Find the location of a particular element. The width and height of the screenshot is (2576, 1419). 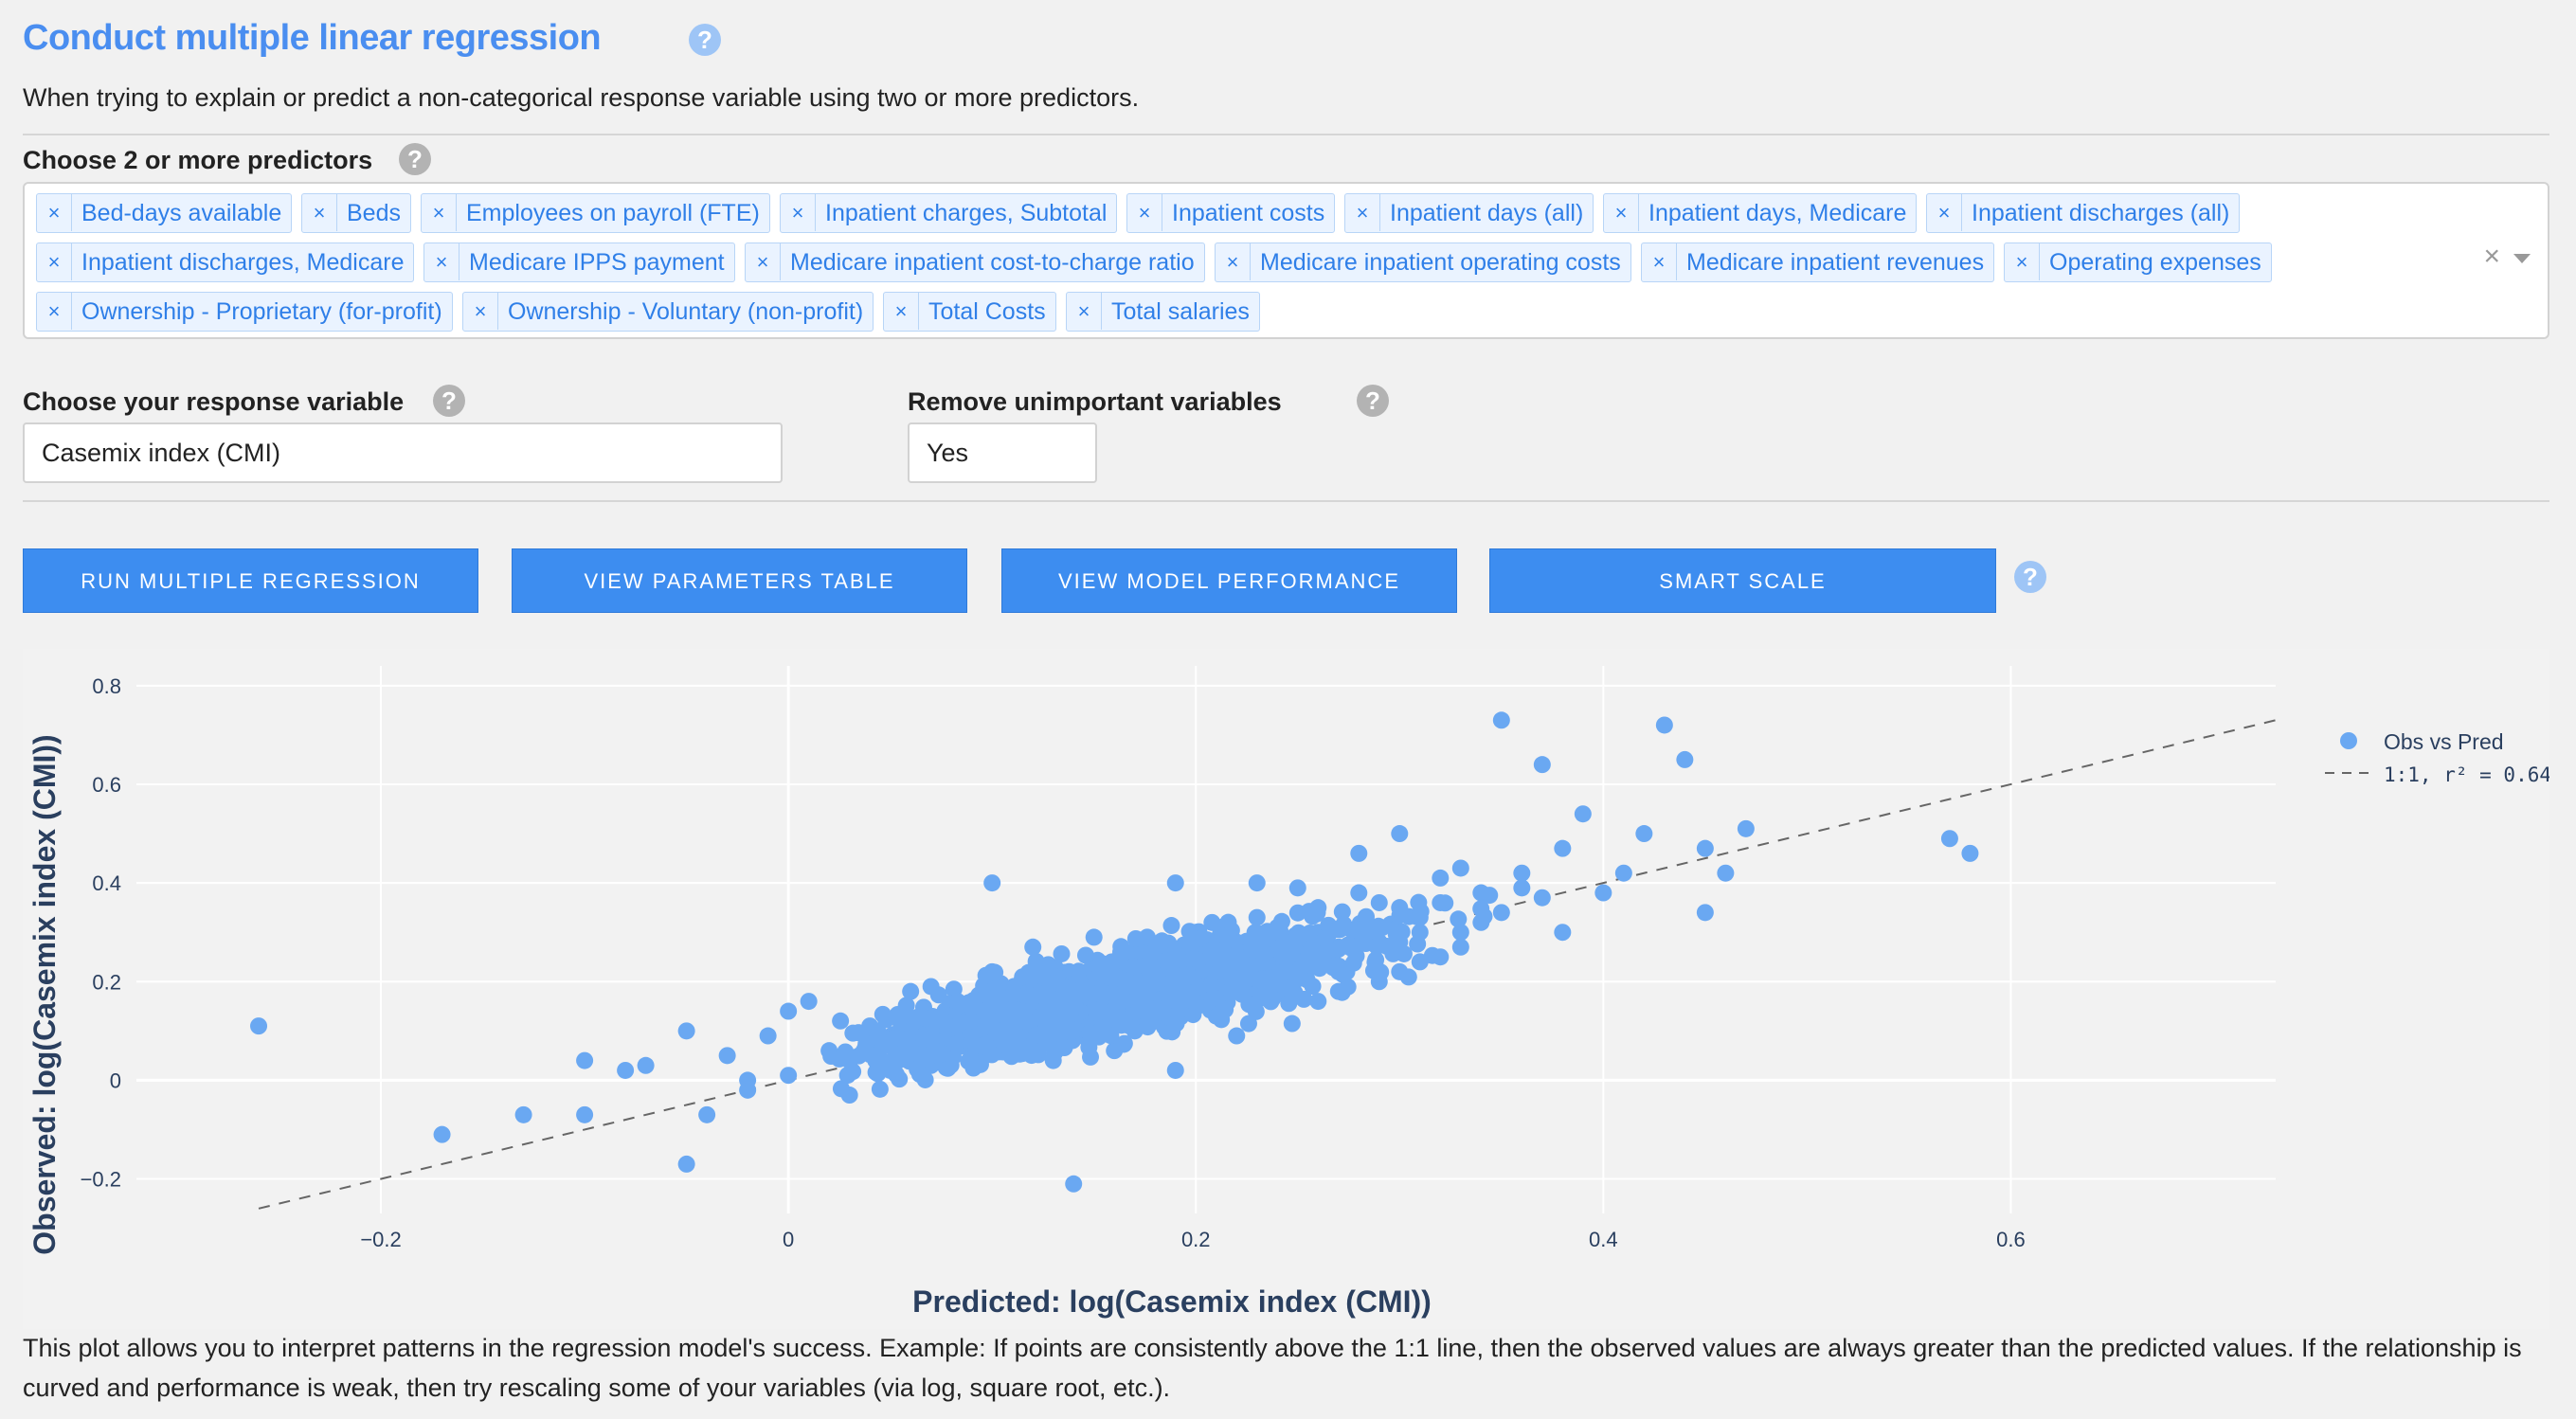

legend-label-line: 1:1, r² = 0.64 is located at coordinates (2467, 775).